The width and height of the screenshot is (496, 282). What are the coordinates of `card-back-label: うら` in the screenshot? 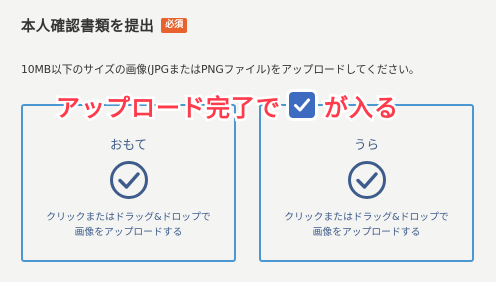 It's located at (366, 144).